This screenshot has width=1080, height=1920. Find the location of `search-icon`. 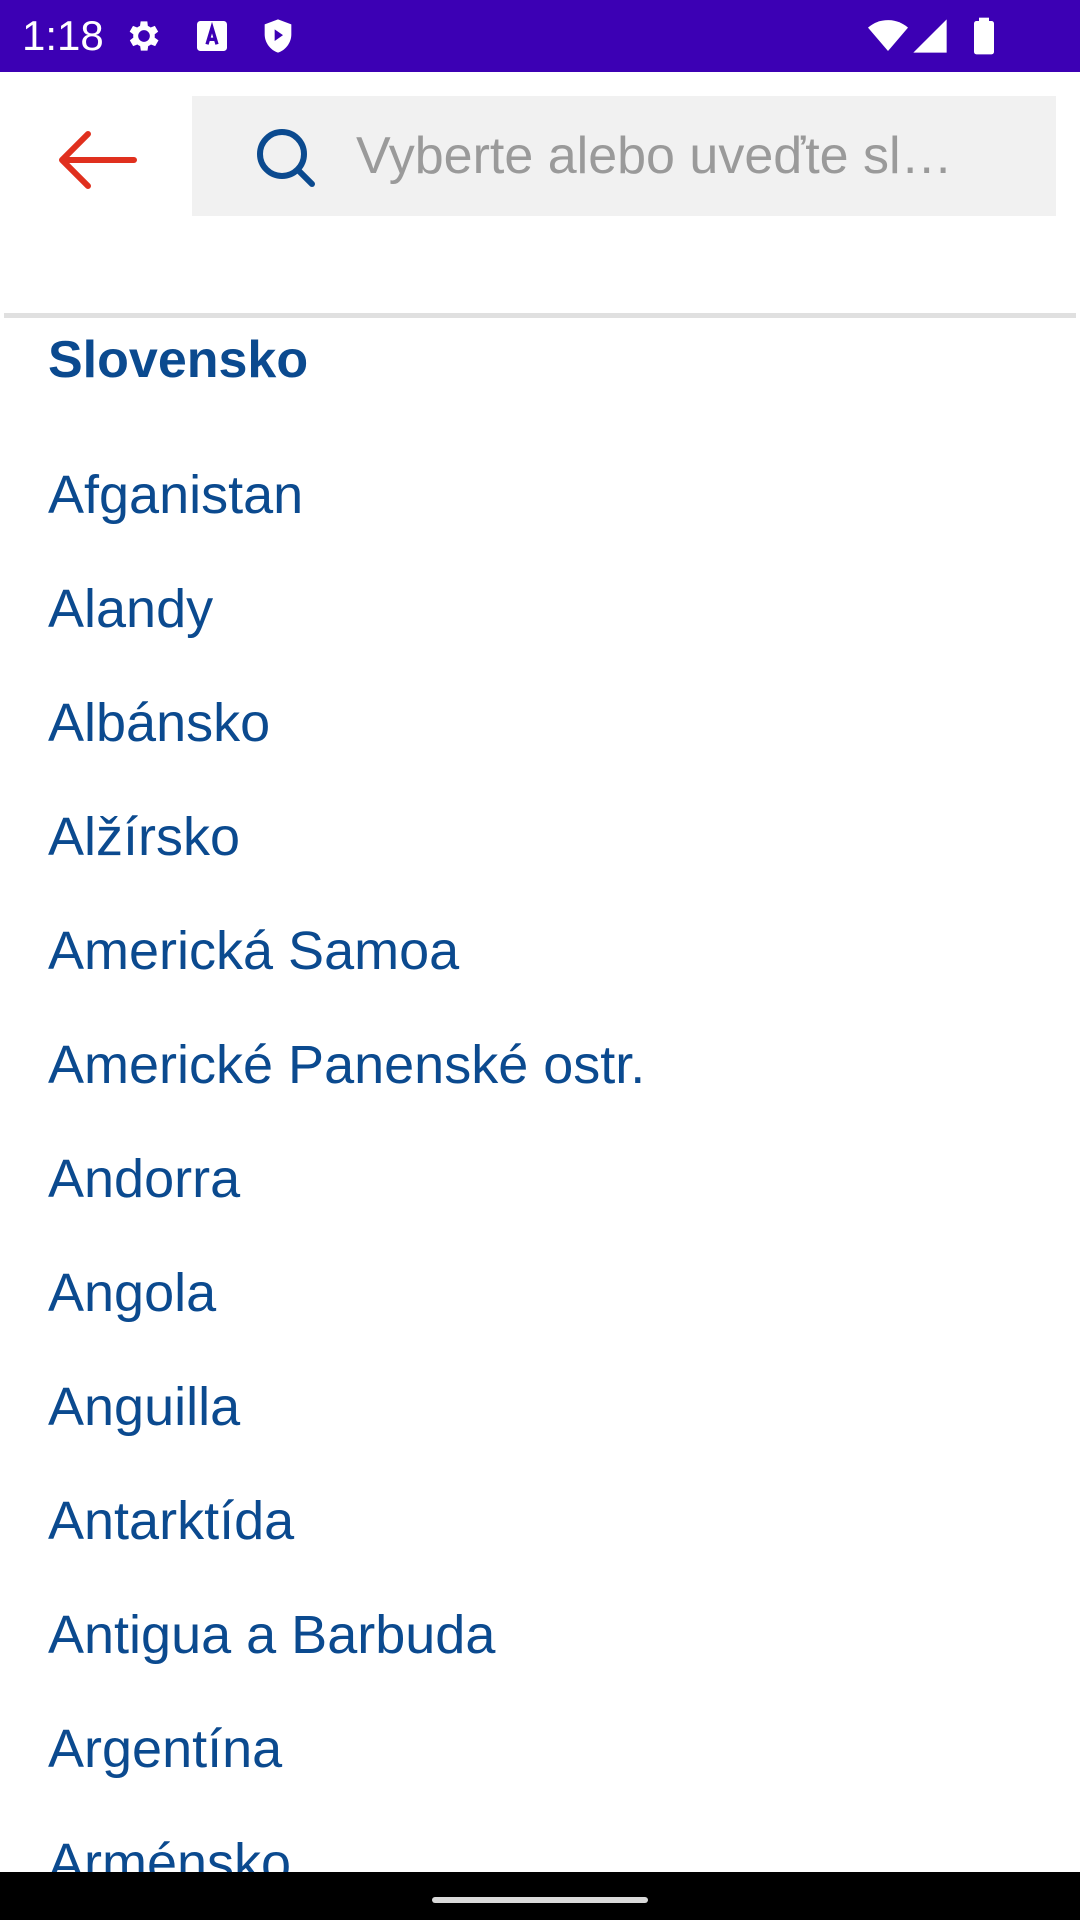

search-icon is located at coordinates (286, 158).